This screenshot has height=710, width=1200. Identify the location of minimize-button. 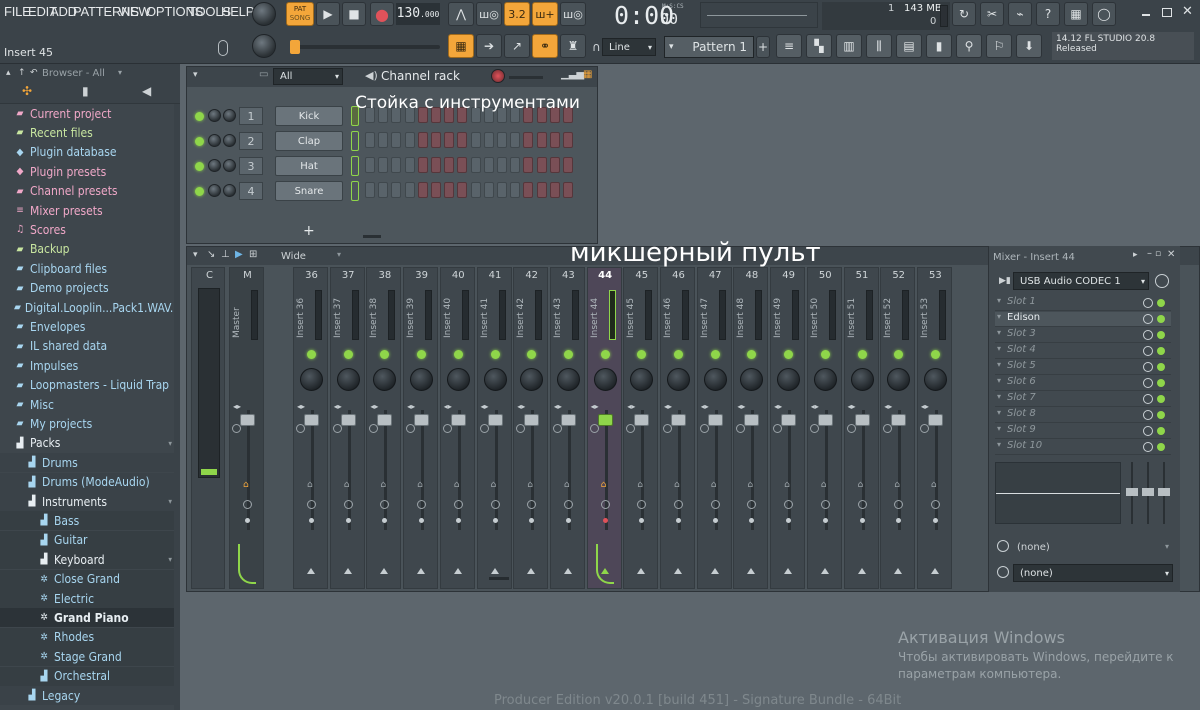
(1146, 15).